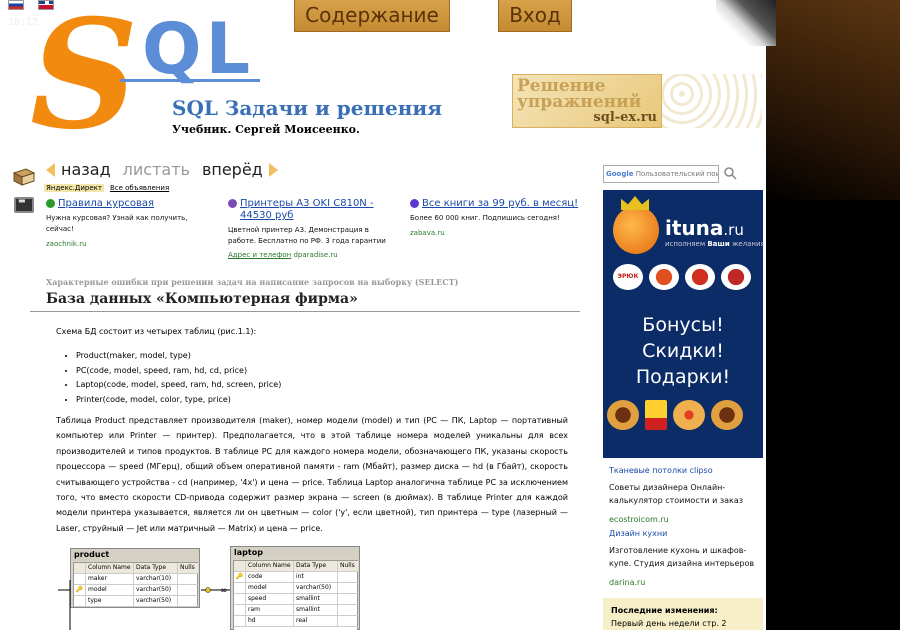 The height and width of the screenshot is (630, 900). What do you see at coordinates (24, 177) in the screenshot?
I see `book-icon` at bounding box center [24, 177].